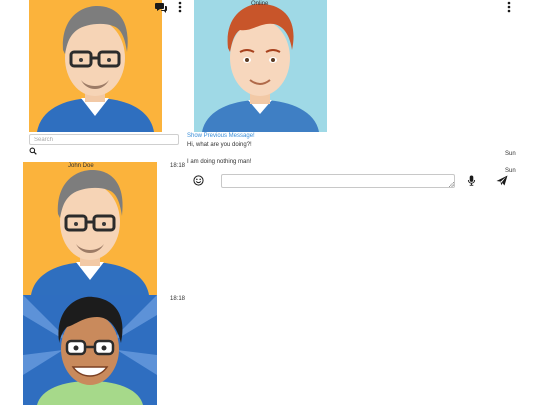 The height and width of the screenshot is (405, 540). Describe the element at coordinates (221, 136) in the screenshot. I see `show-previous-message-link: Show Previous Message!` at that location.